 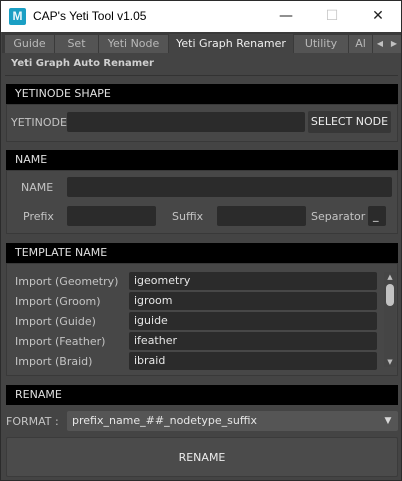 What do you see at coordinates (202, 457) in the screenshot?
I see `rename-button: RENAME` at bounding box center [202, 457].